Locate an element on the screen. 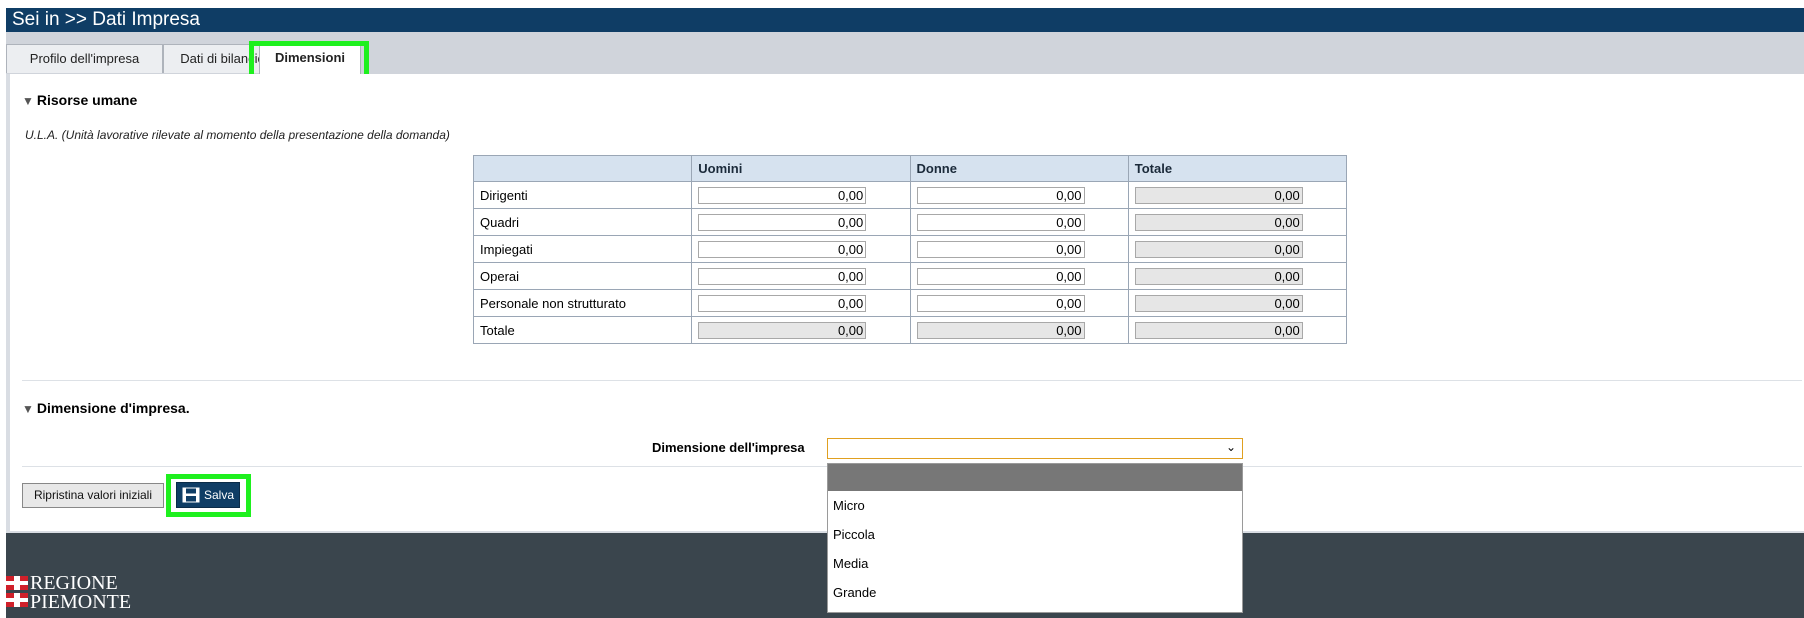 This screenshot has height=618, width=1804. row-label-personale-non-strutturato: Personale non strutturato is located at coordinates (582, 303).